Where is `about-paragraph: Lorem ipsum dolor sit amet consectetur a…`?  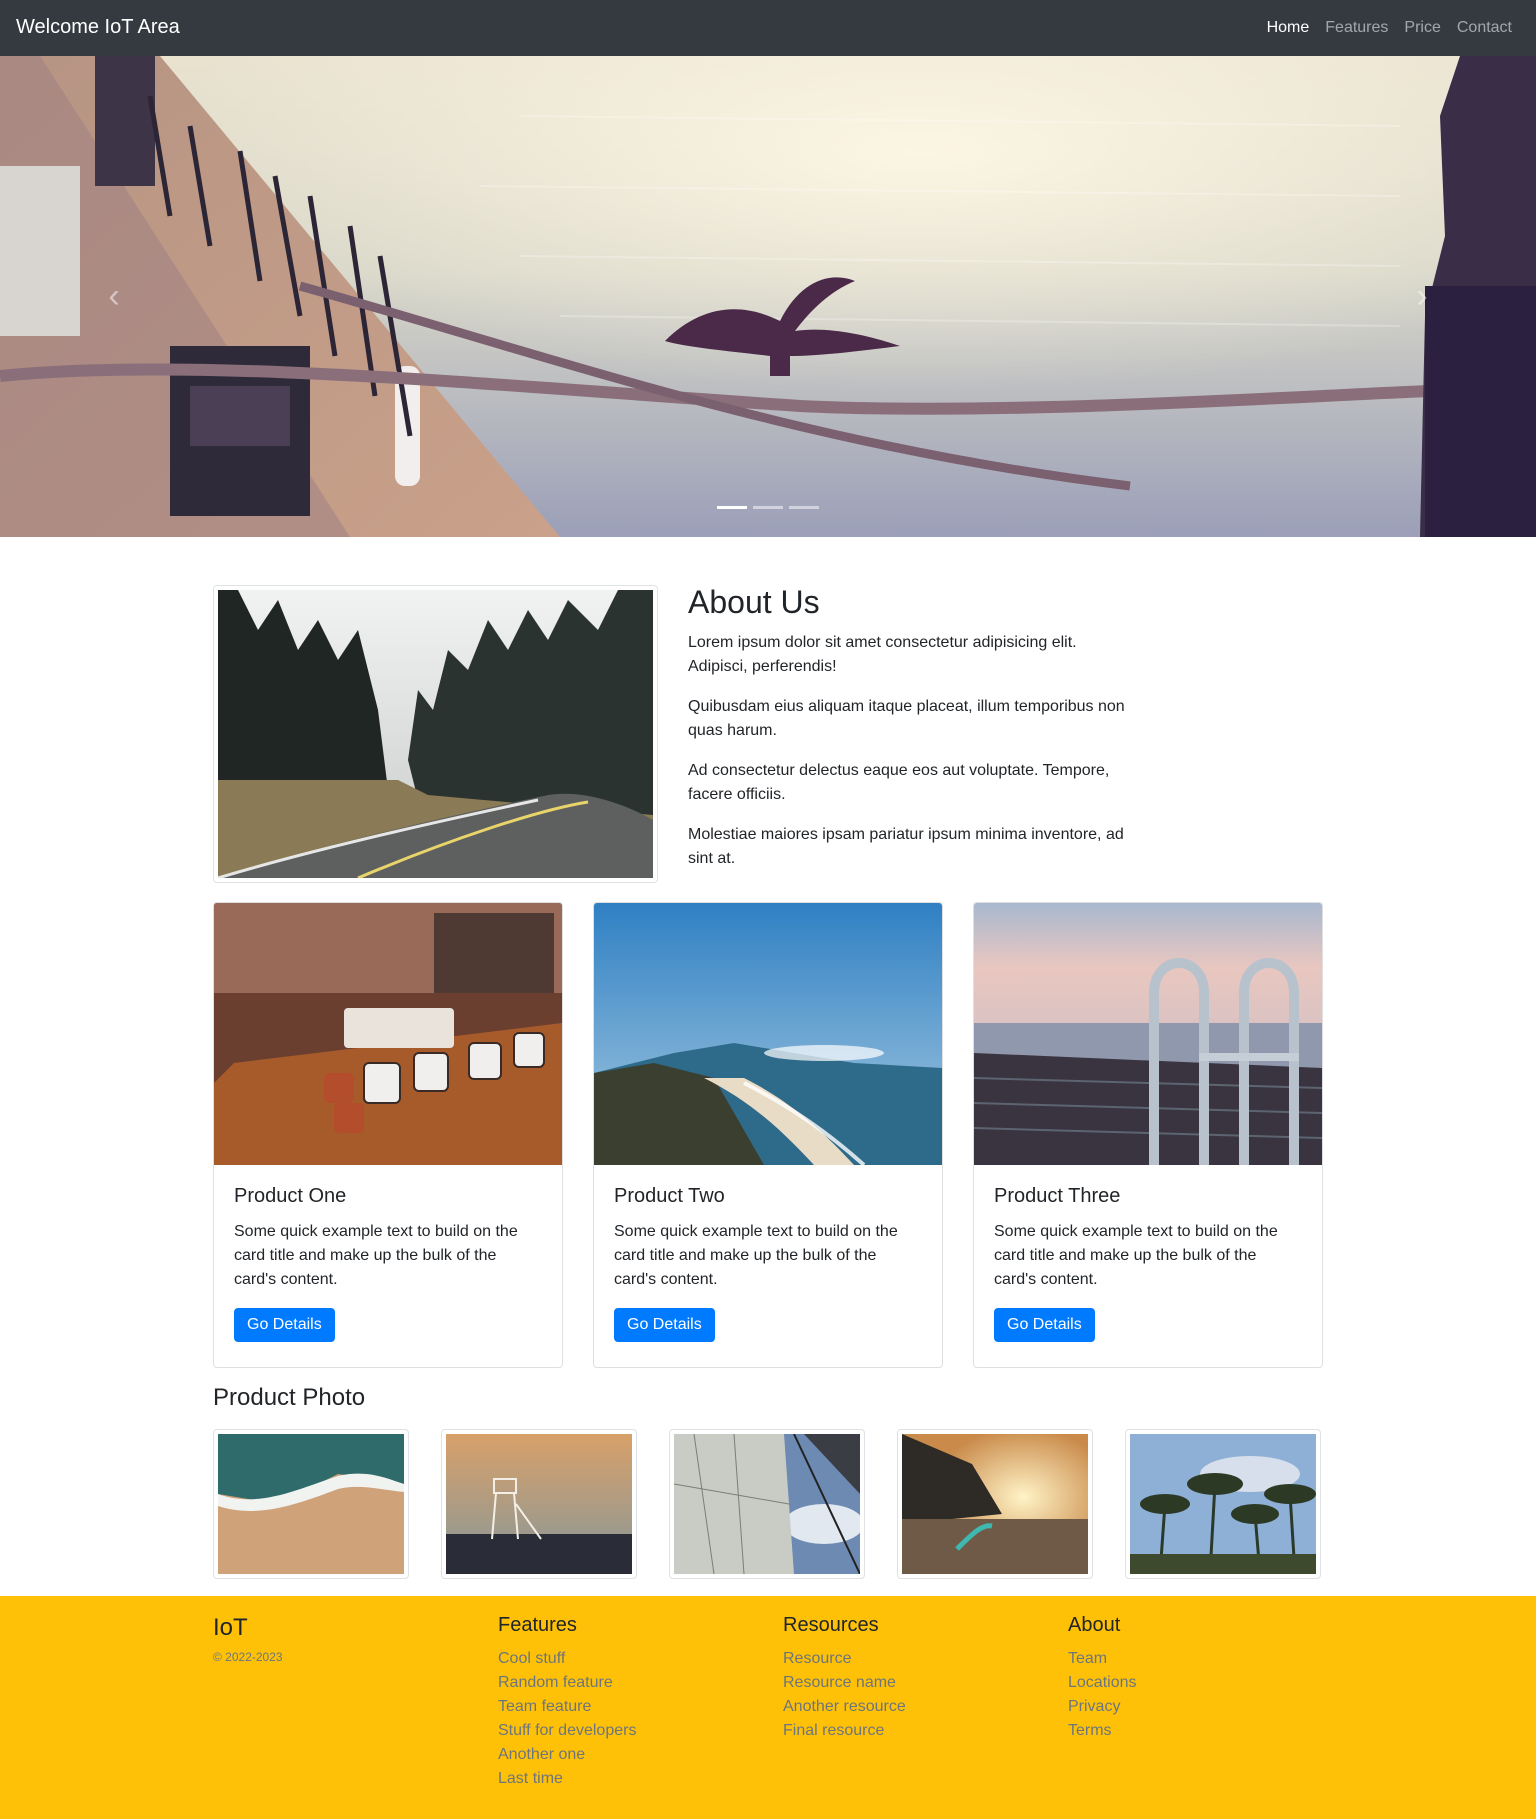 about-paragraph: Lorem ipsum dolor sit amet consectetur a… is located at coordinates (882, 655).